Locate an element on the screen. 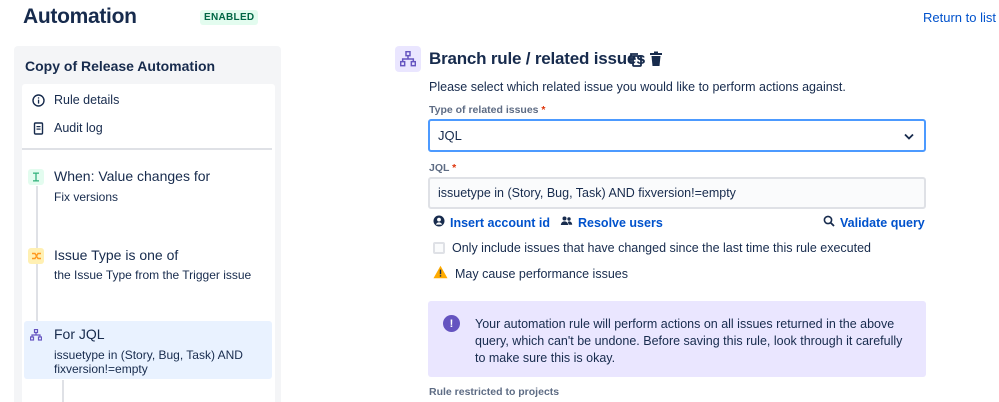 This screenshot has width=999, height=402. link-label: Insert account id is located at coordinates (500, 222).